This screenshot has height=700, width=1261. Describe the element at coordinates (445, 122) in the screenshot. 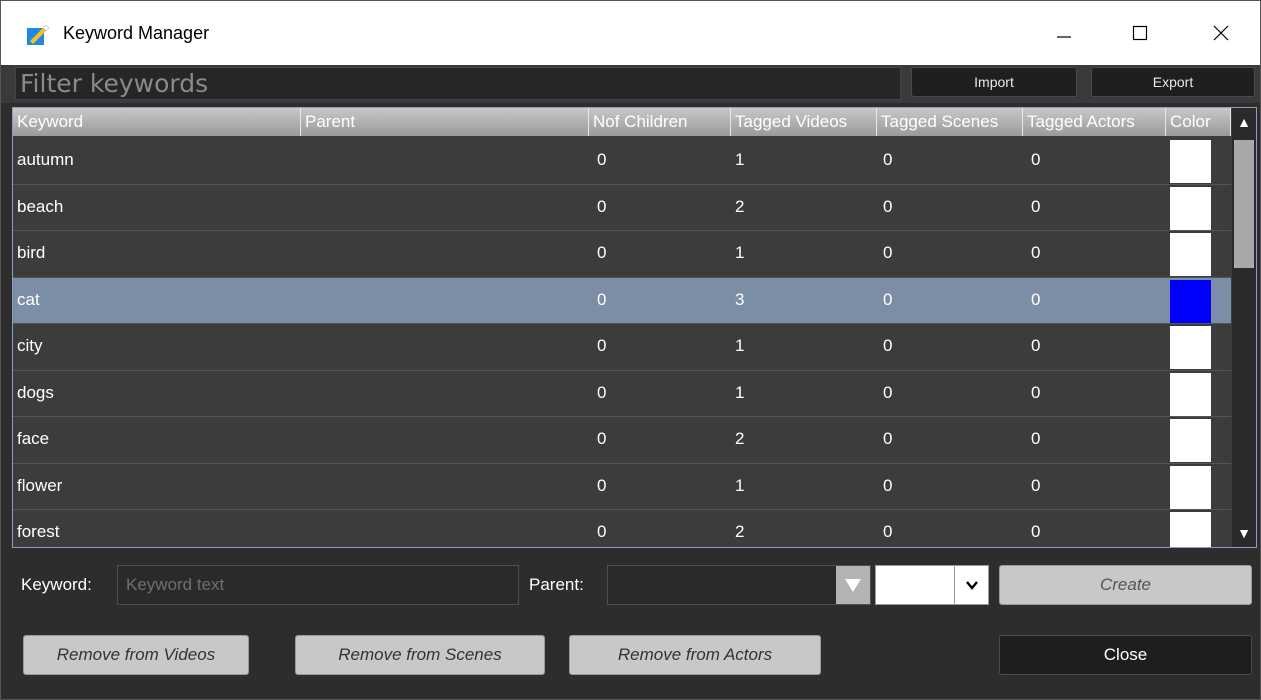

I see `column-header-parent: Parent` at that location.